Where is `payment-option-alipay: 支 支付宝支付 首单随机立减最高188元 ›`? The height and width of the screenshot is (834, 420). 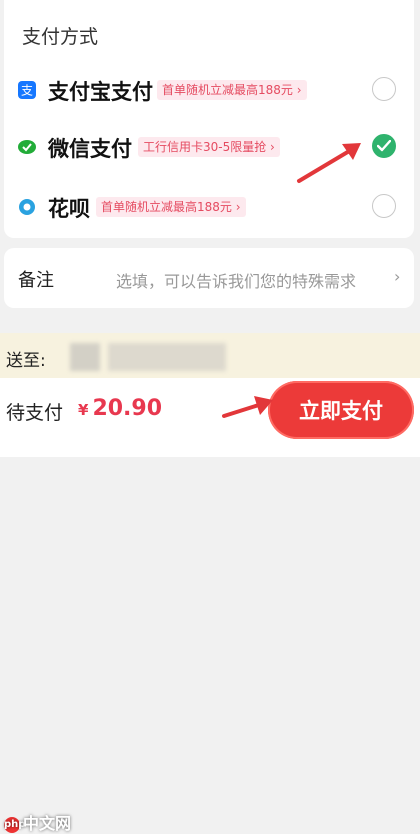 payment-option-alipay: 支 支付宝支付 首单随机立减最高188元 › is located at coordinates (209, 91).